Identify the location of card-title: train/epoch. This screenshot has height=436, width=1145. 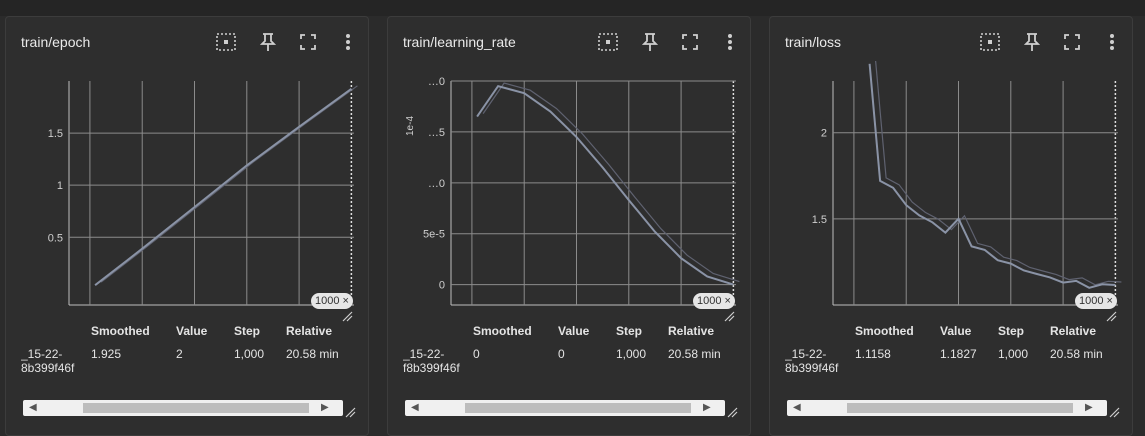
(56, 42).